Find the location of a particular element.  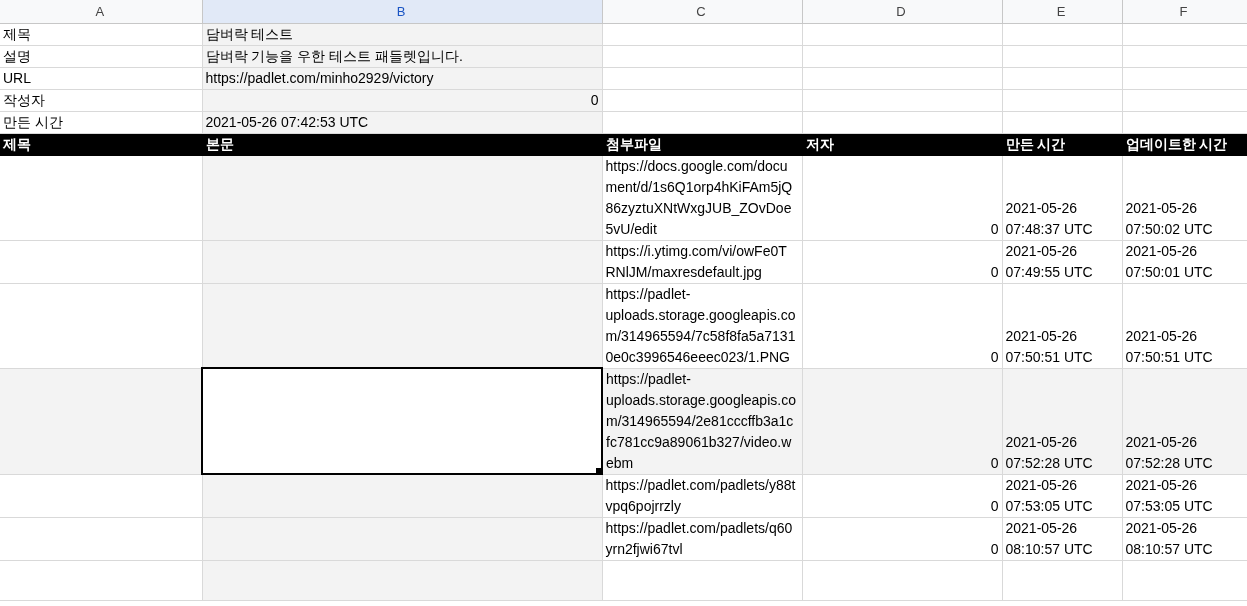

table-cell: 담벼락 기능을 우한 테스트 패들렛입니다. is located at coordinates (402, 56).